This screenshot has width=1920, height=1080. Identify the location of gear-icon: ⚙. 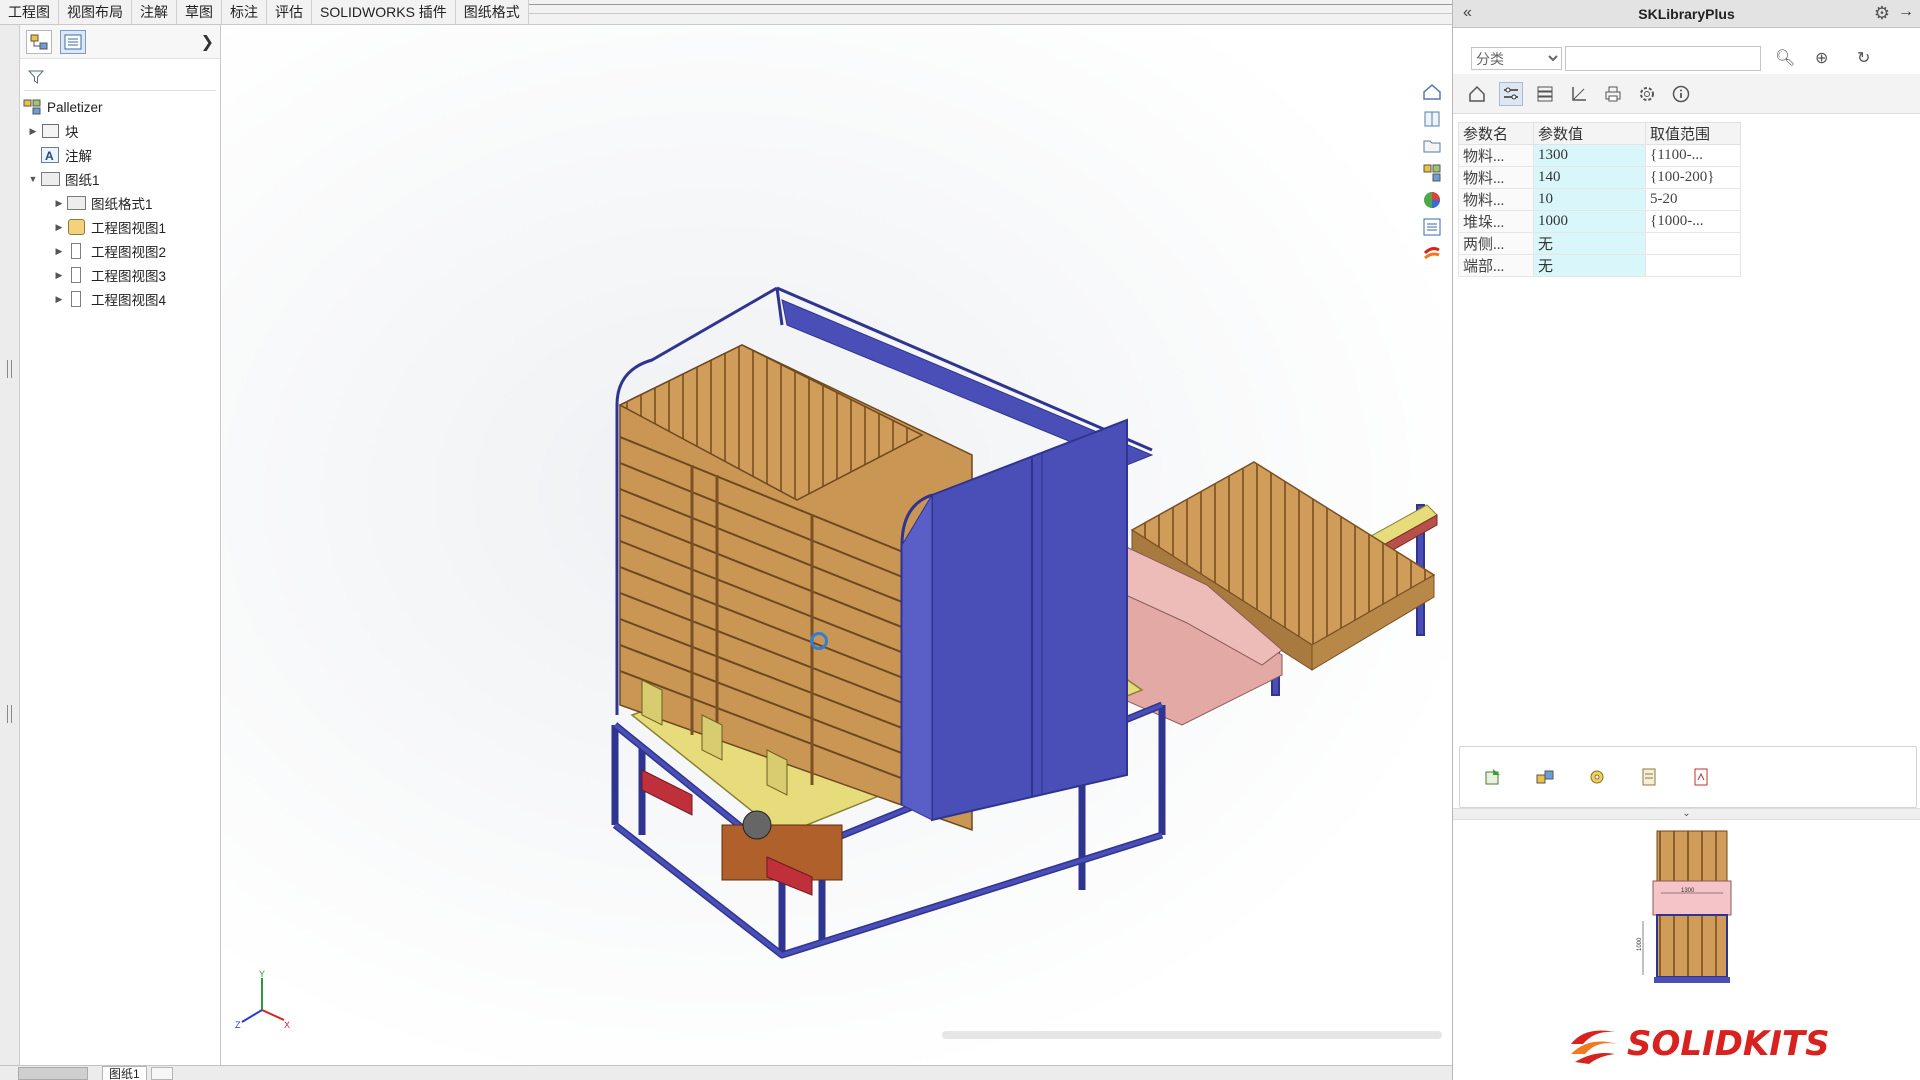
(1882, 13).